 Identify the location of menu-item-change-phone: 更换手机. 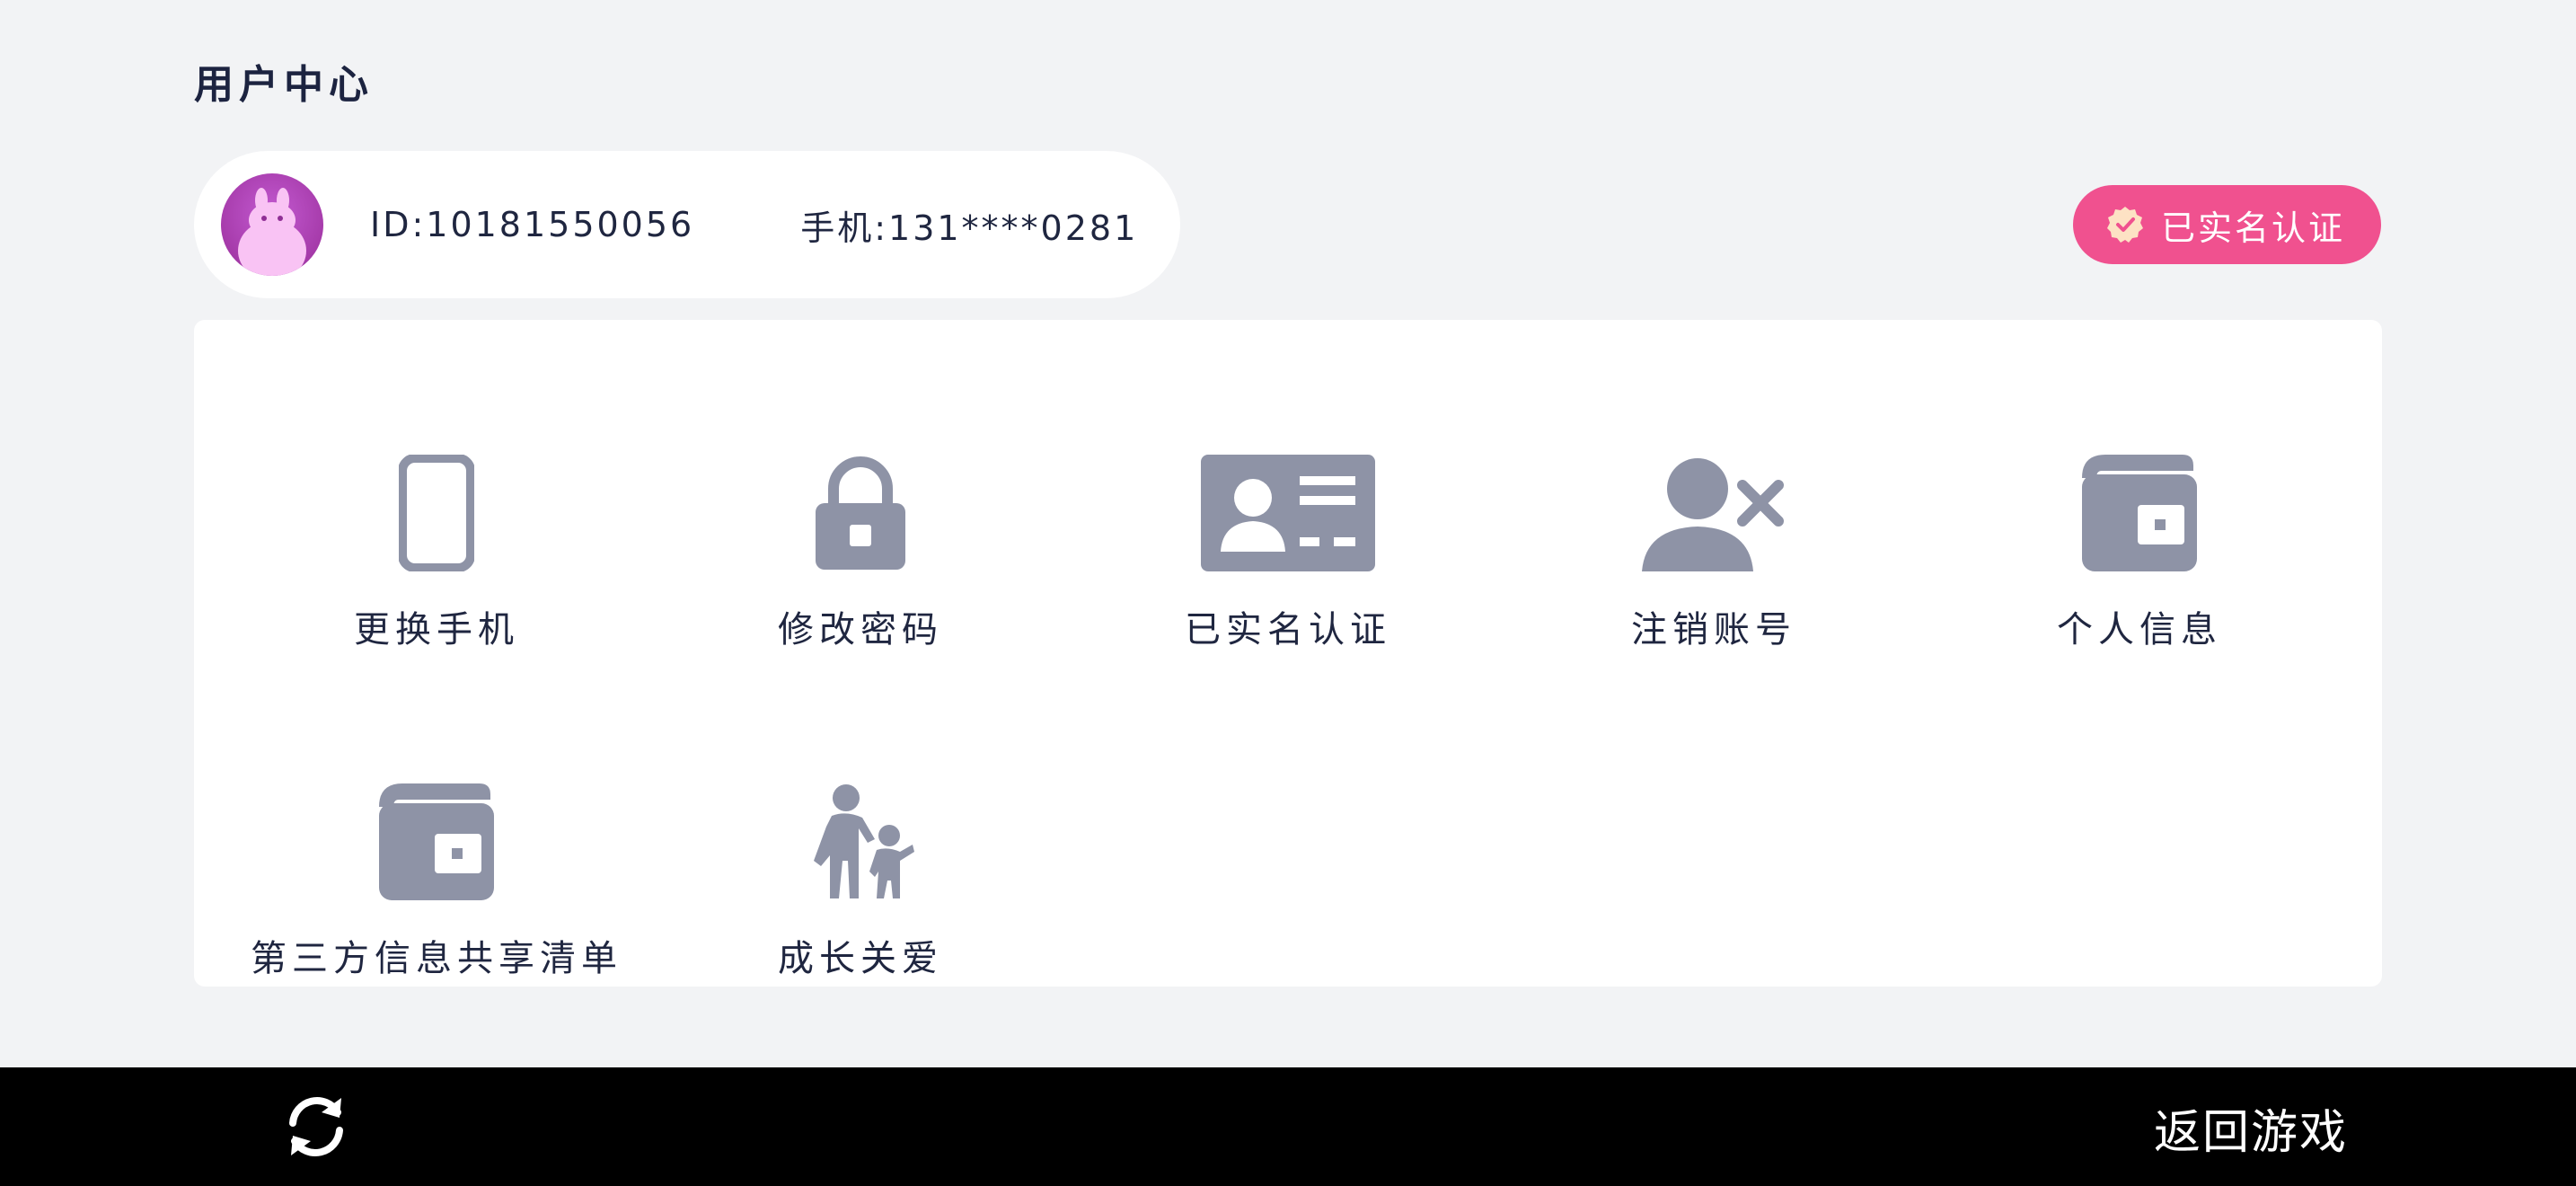
(436, 567).